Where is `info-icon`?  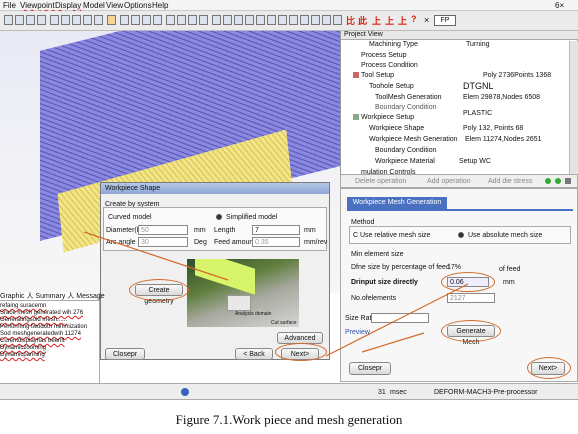 info-icon is located at coordinates (185, 392).